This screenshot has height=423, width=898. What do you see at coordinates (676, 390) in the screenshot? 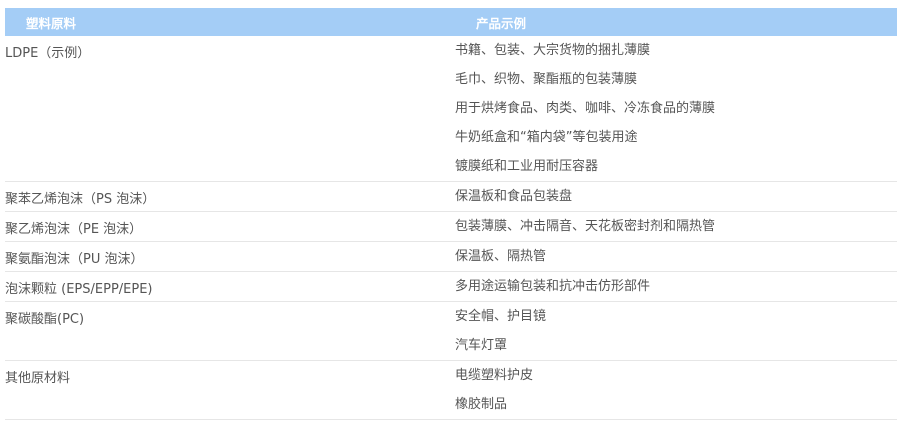
I see `examples-cell: 电缆塑料护皮 橡胶制品` at bounding box center [676, 390].